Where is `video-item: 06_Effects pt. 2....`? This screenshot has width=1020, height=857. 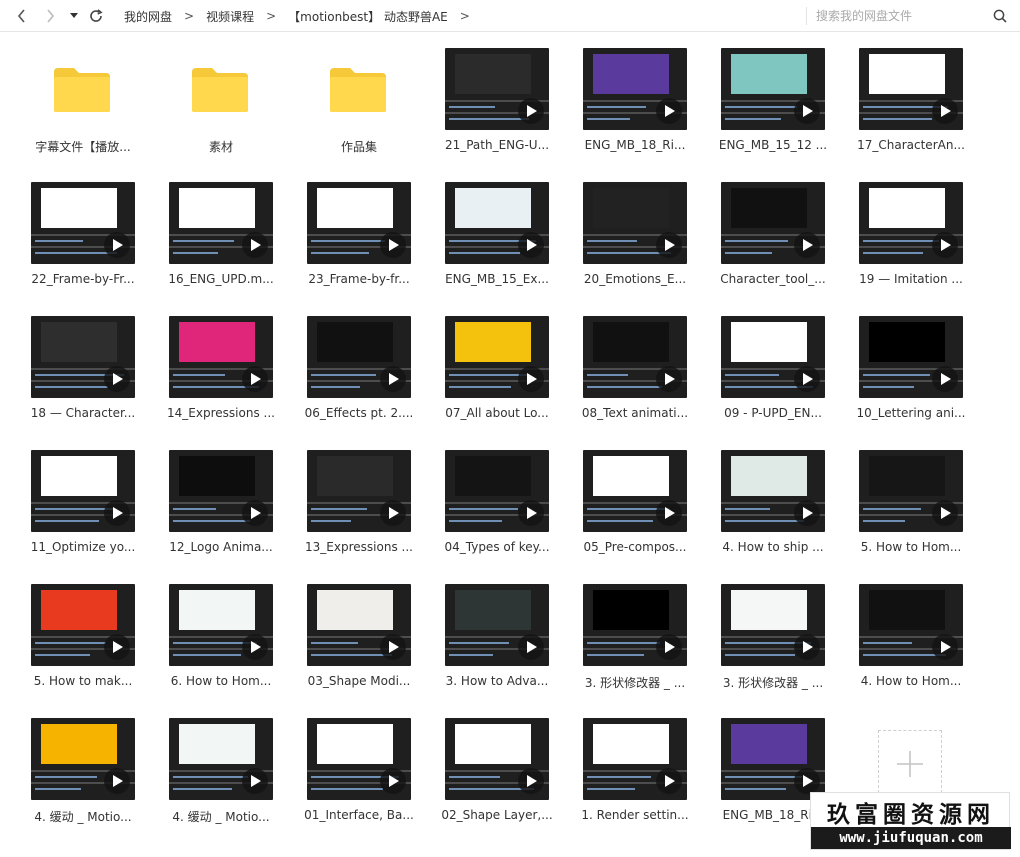 video-item: 06_Effects pt. 2.... is located at coordinates (367, 379).